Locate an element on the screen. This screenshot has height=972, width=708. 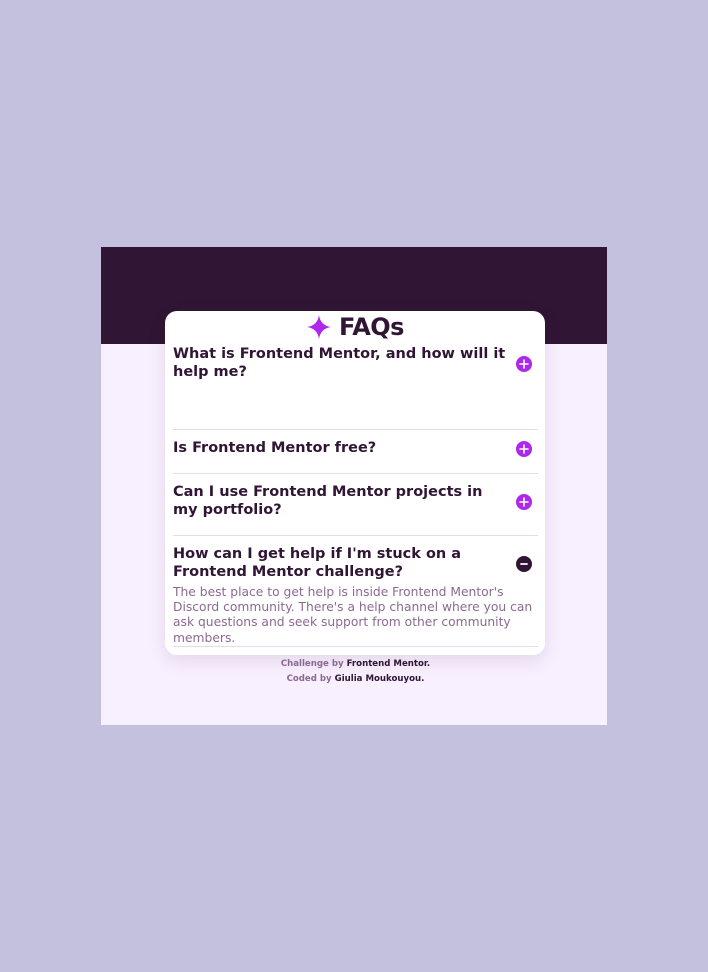
attribution-coded-link: Giulia Moukouyou. is located at coordinates (380, 679).